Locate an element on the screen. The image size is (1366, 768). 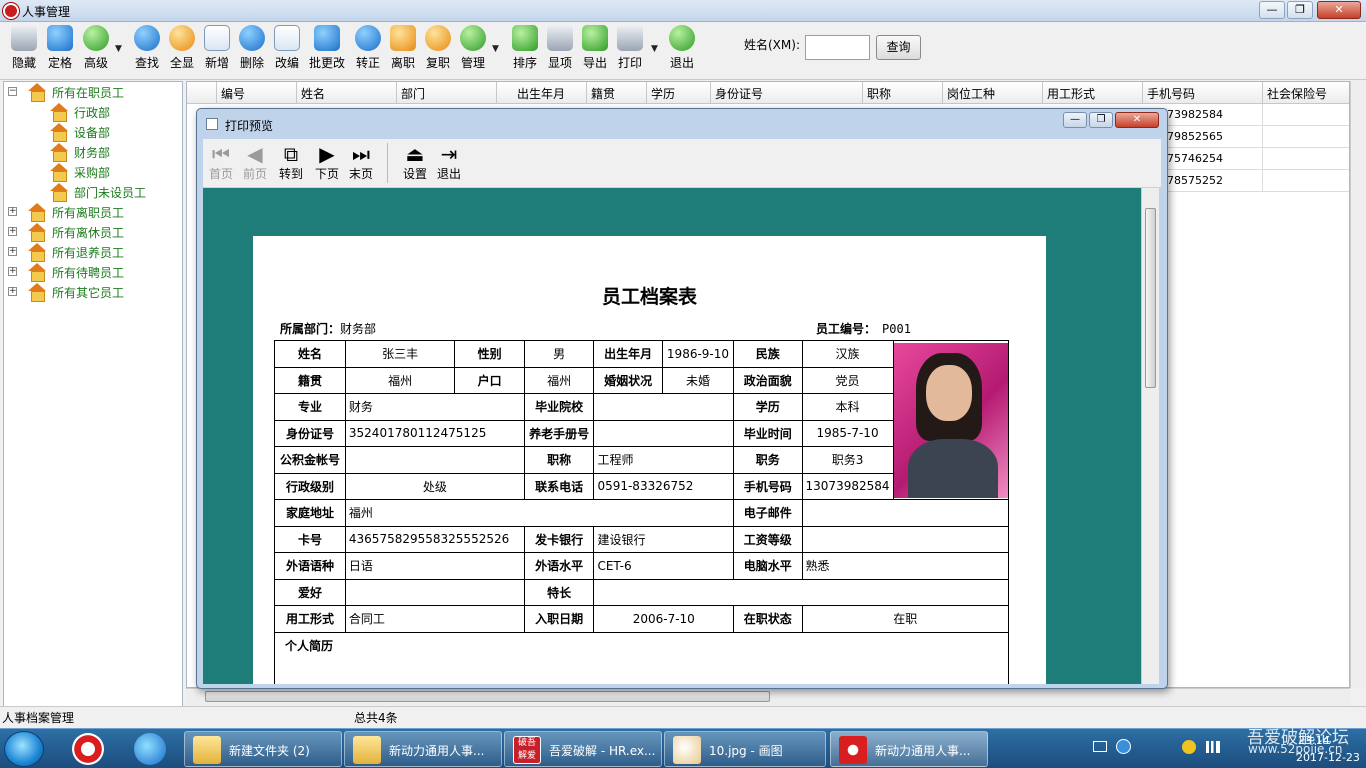
delete-button: 删除 is located at coordinates (252, 50).